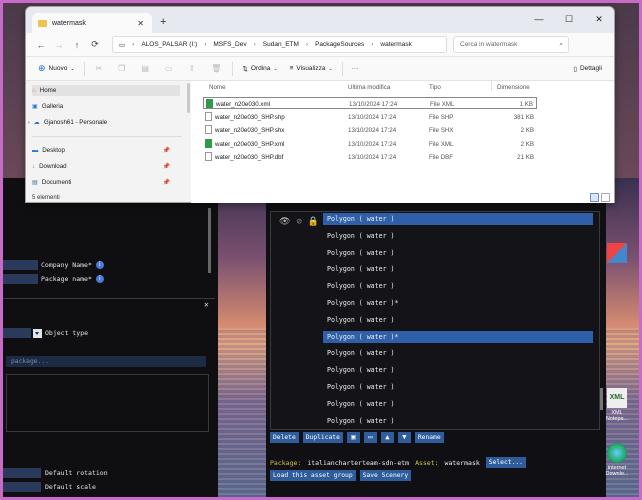 The image size is (642, 500). Describe the element at coordinates (99, 68) in the screenshot. I see `cut-icon: ✂` at that location.